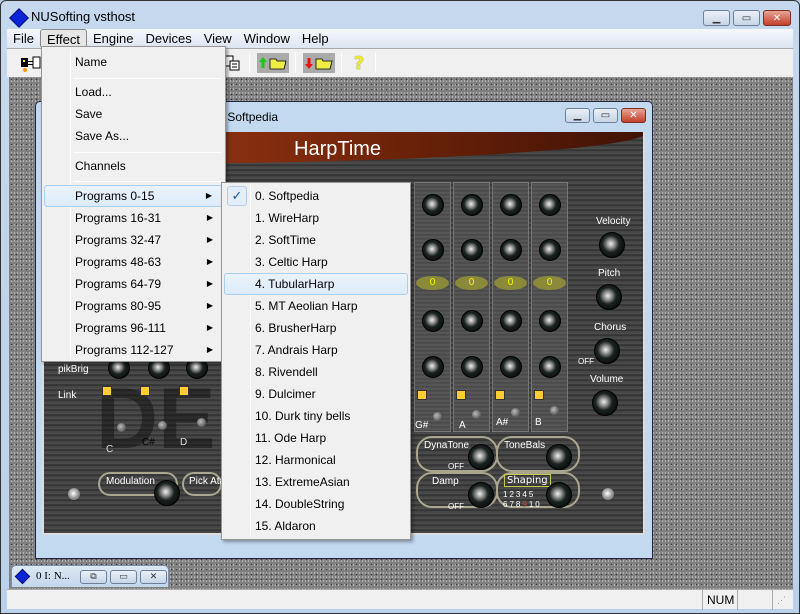  I want to click on program-item-6: 6. BrusherHarp, so click(316, 328).